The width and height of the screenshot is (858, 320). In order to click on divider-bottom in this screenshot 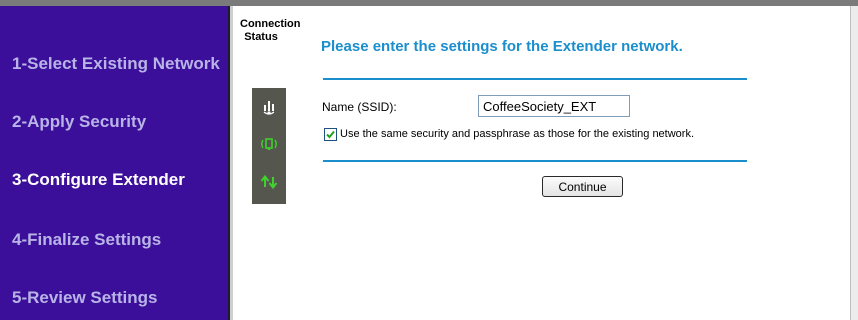, I will do `click(535, 161)`.